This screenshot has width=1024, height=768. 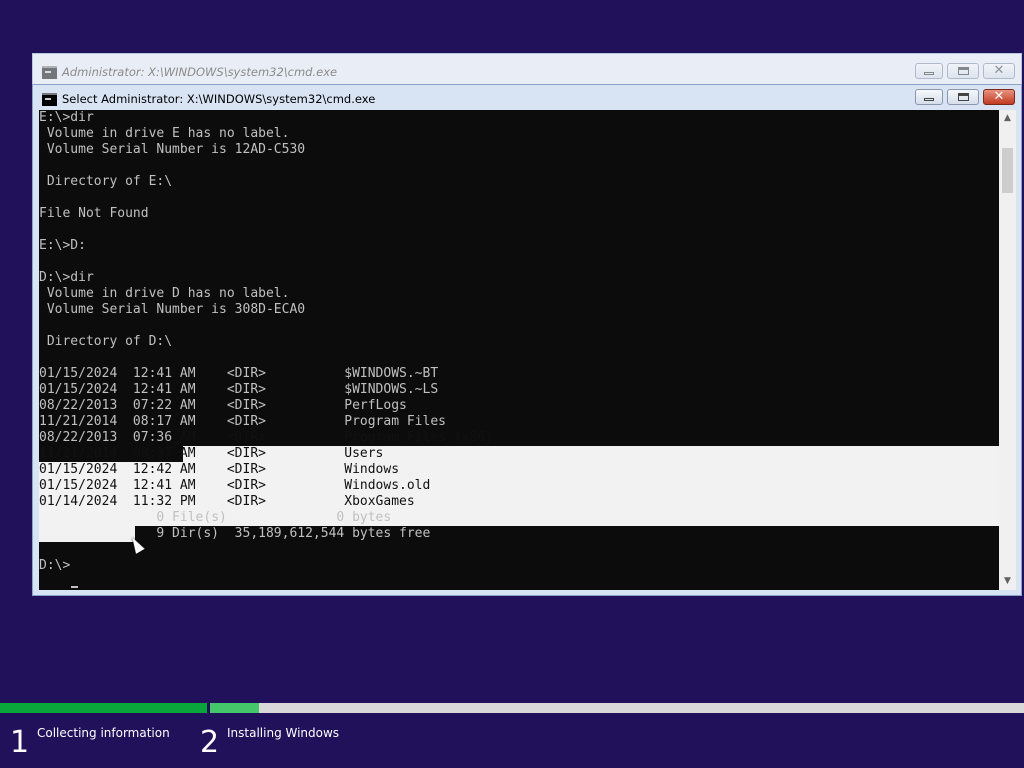 I want to click on background-close-button: ✕, so click(x=999, y=71).